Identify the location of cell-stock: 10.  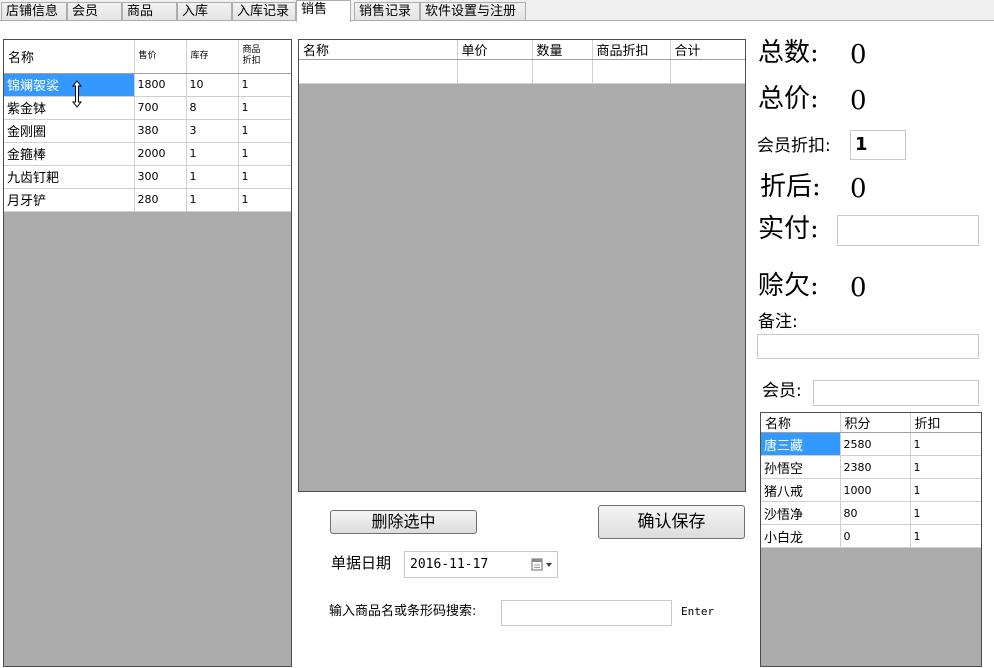
(212, 85).